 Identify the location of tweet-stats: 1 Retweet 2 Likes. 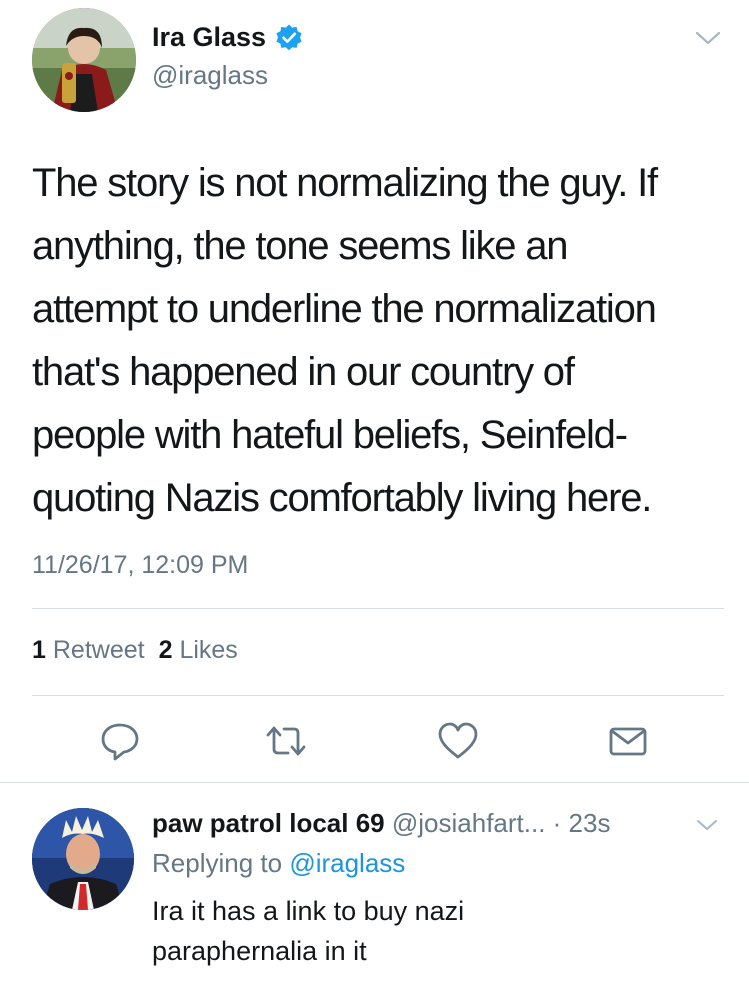
(135, 650).